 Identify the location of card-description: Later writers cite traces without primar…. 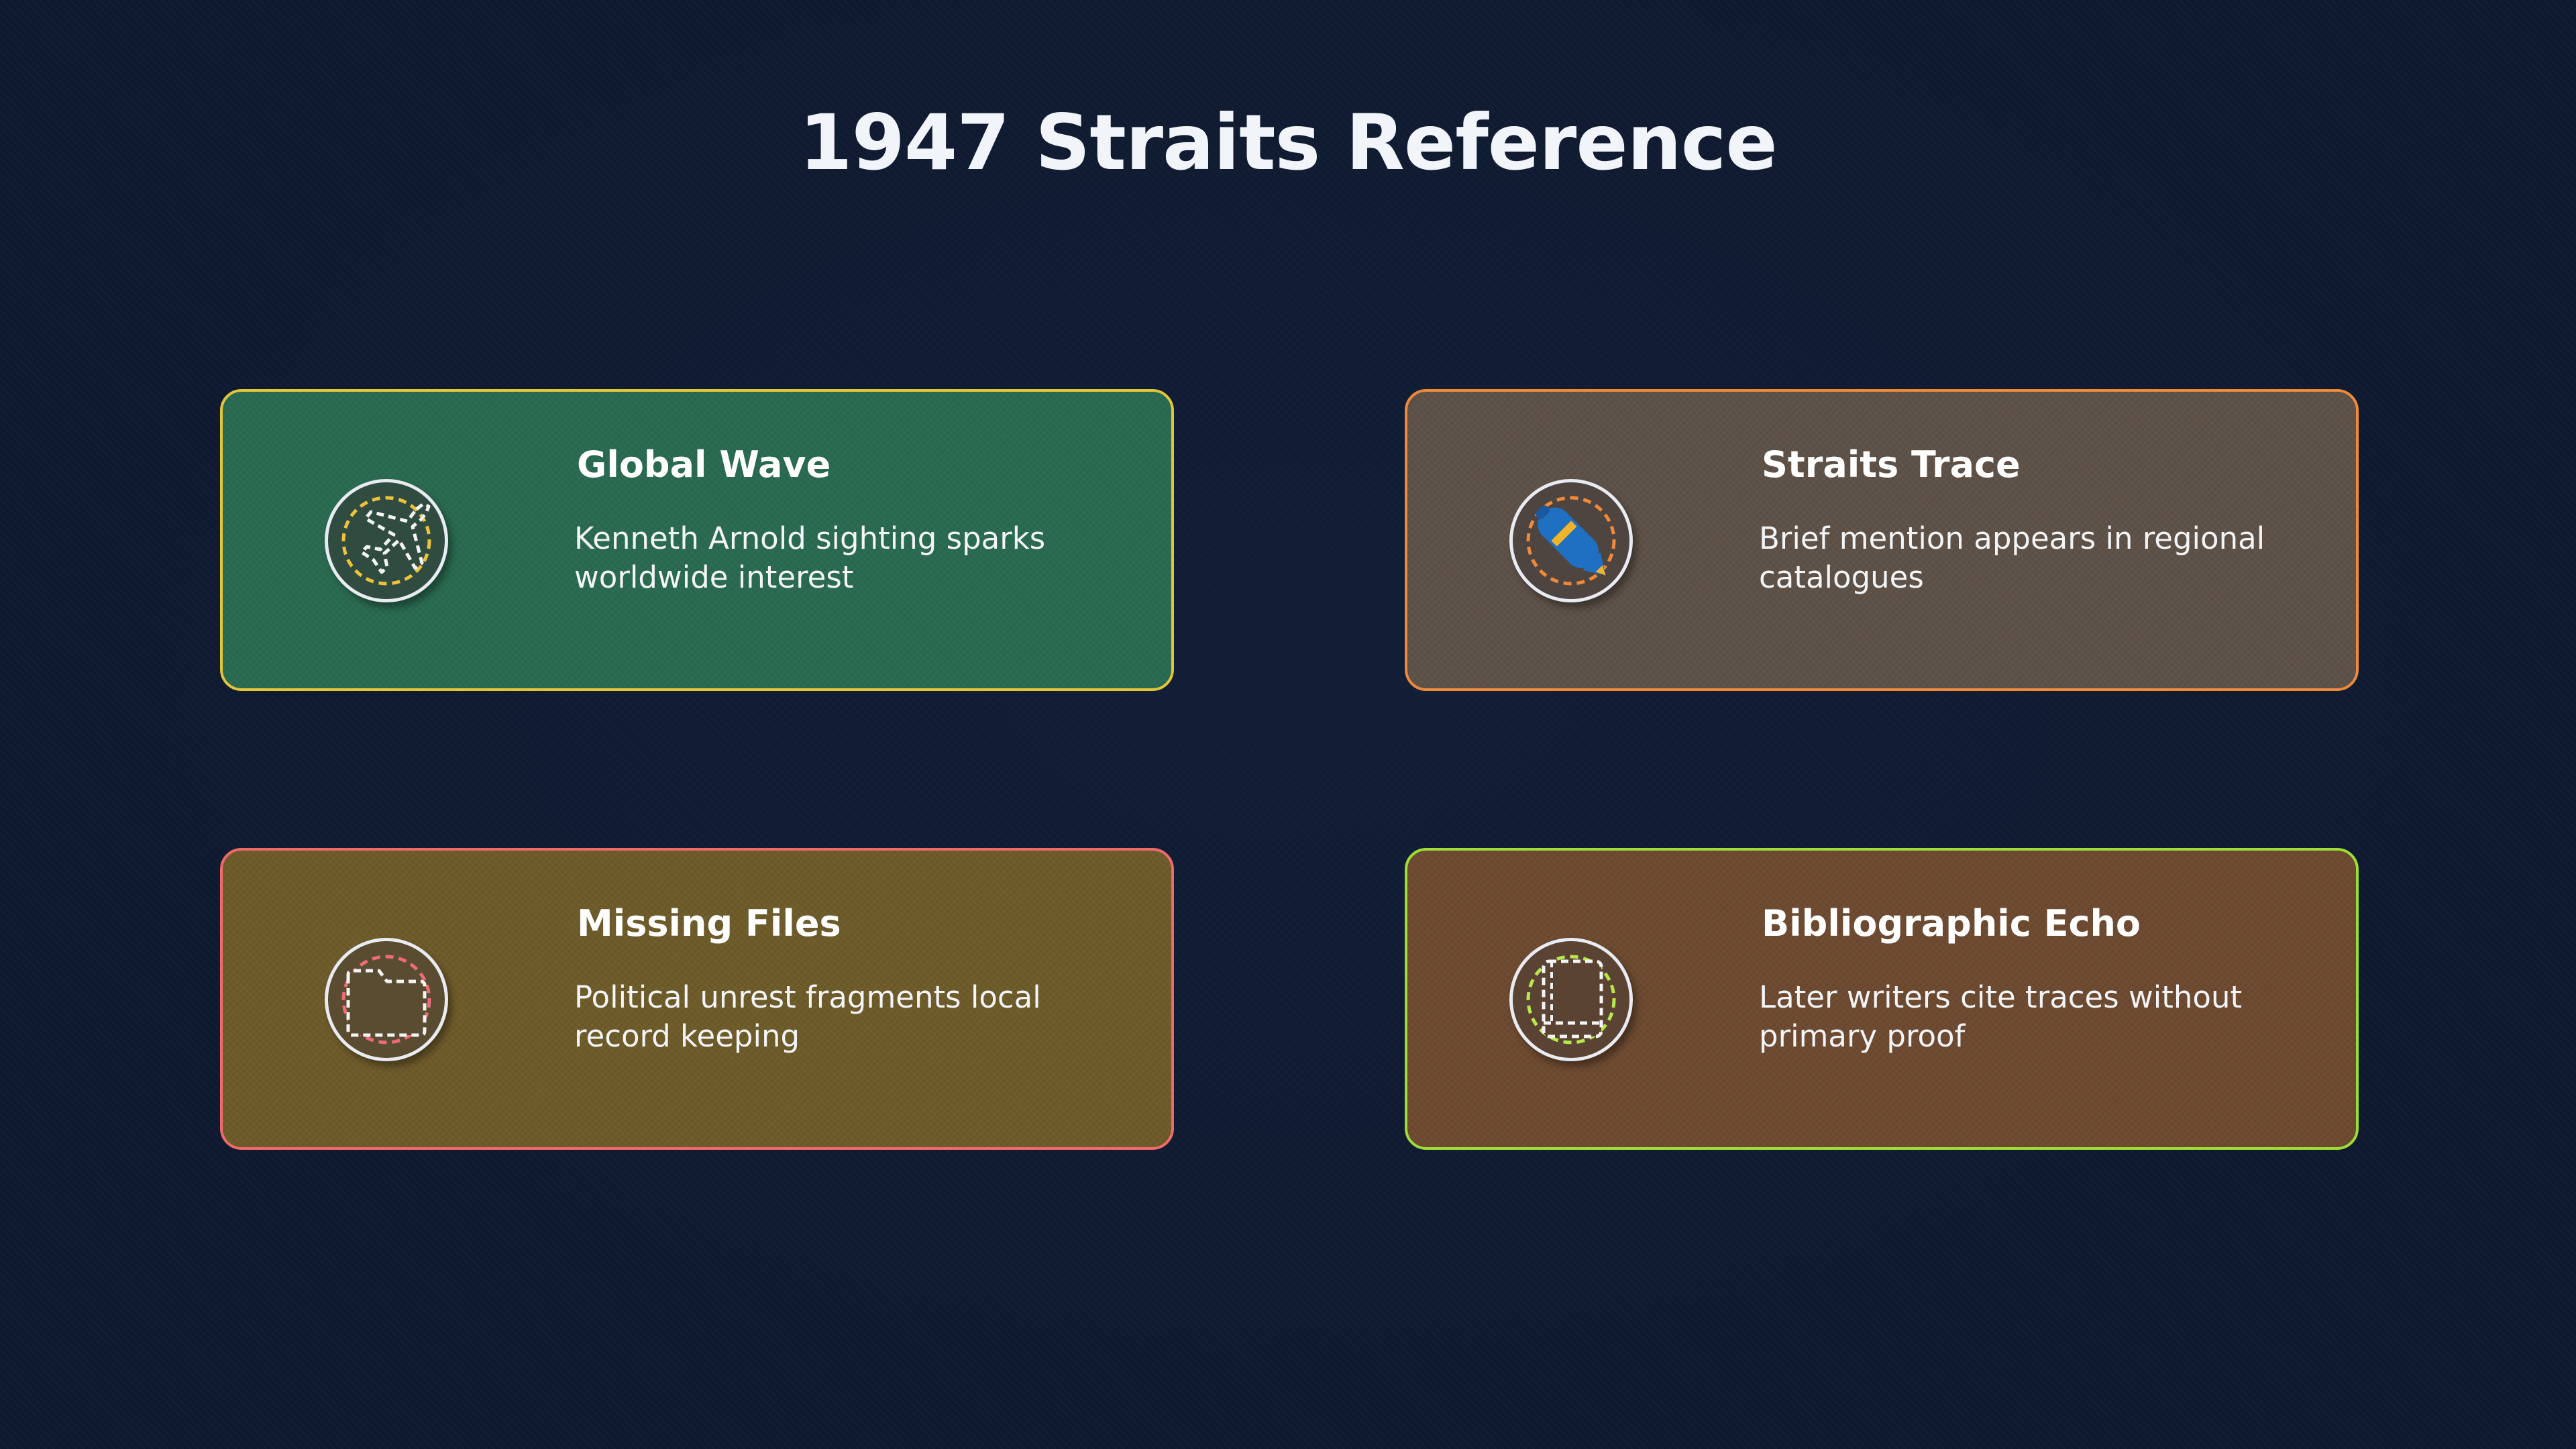
(2001, 1016).